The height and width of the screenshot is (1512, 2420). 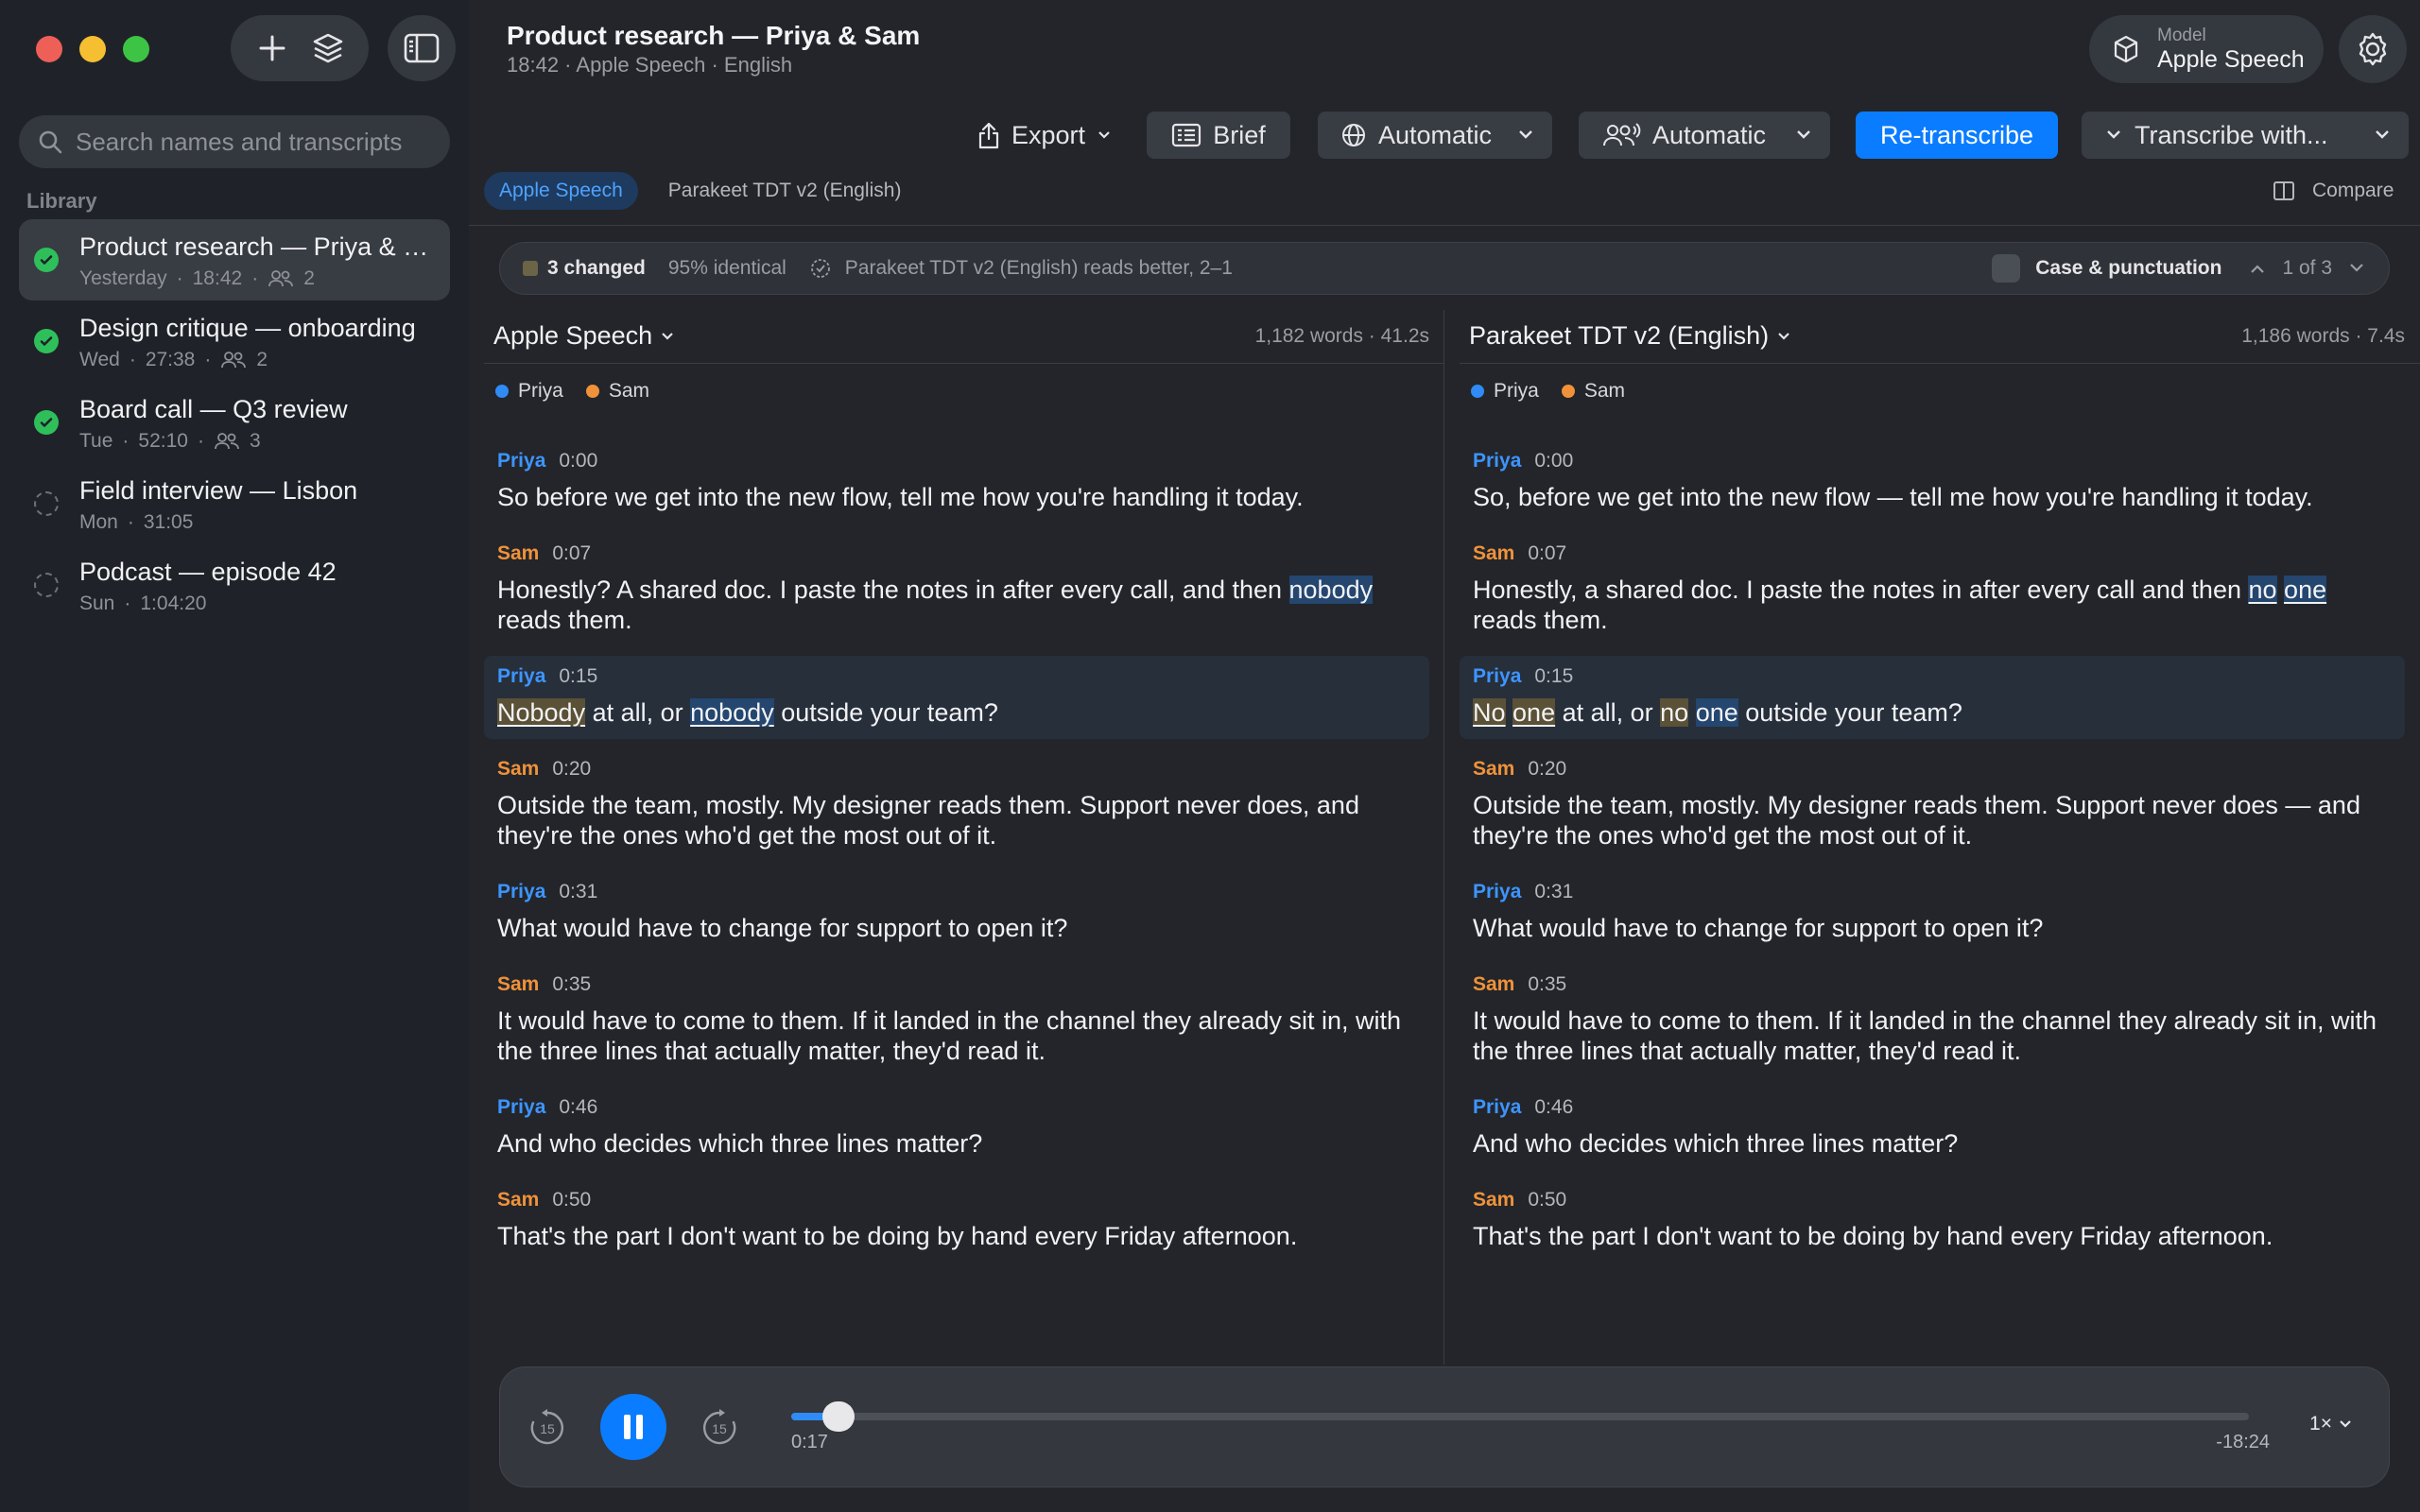 What do you see at coordinates (785, 191) in the screenshot?
I see `tab-parakeet: Parakeet TDT v2 (English)` at bounding box center [785, 191].